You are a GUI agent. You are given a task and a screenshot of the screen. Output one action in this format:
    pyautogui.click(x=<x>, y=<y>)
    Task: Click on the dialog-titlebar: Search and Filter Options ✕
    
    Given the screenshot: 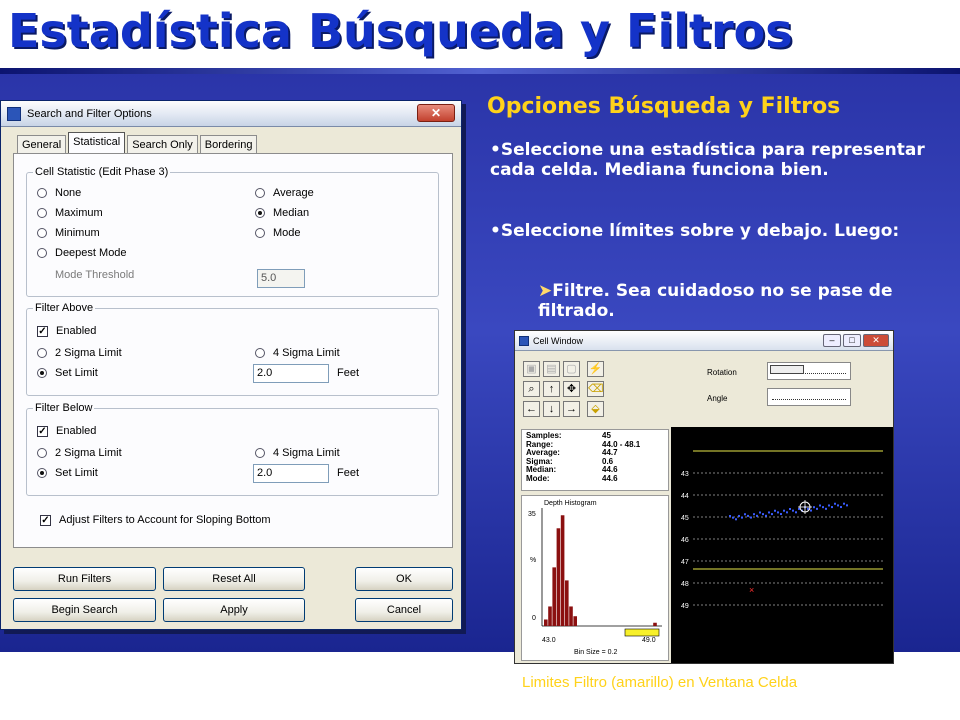 What is the action you would take?
    pyautogui.click(x=231, y=114)
    